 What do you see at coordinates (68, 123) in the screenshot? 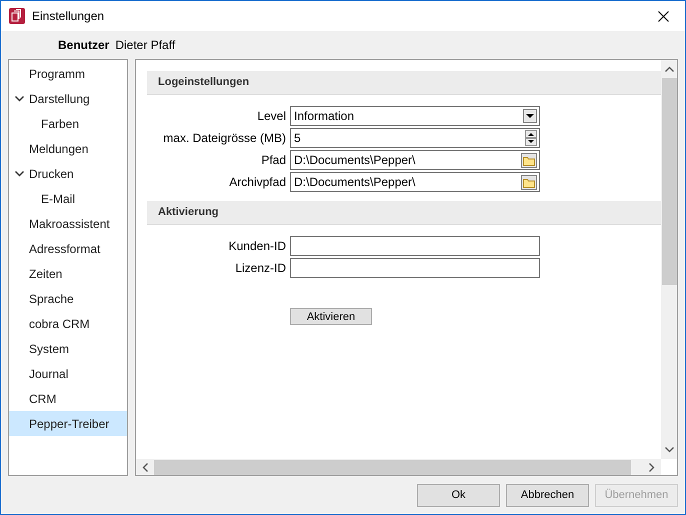
I see `sidebar-item: Farben` at bounding box center [68, 123].